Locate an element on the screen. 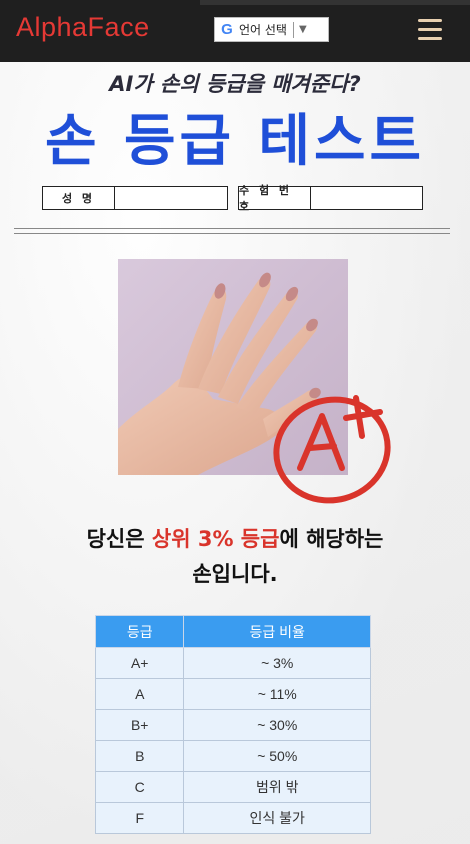 The height and width of the screenshot is (844, 470). name-field-value is located at coordinates (171, 198).